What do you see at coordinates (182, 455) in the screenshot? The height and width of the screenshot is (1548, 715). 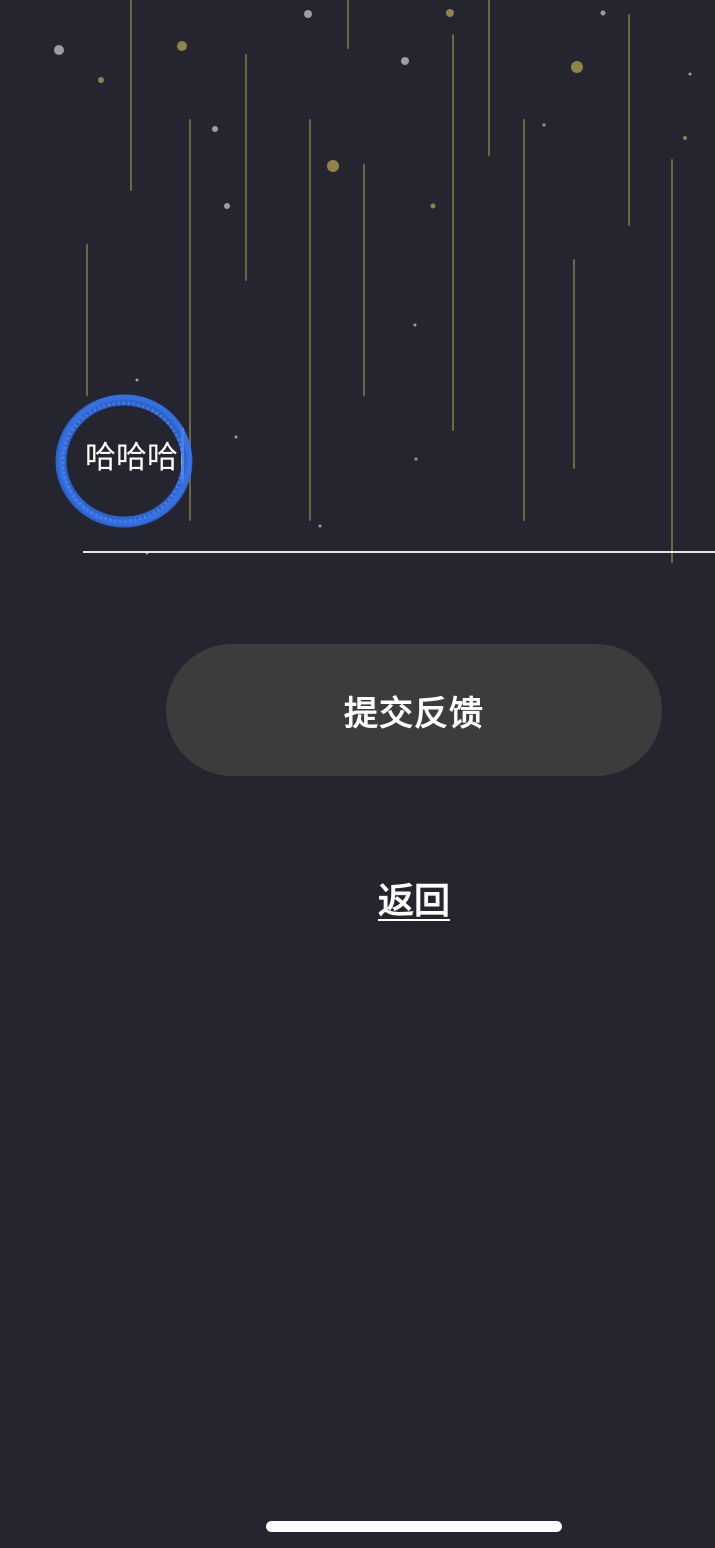 I see `text-cursor` at bounding box center [182, 455].